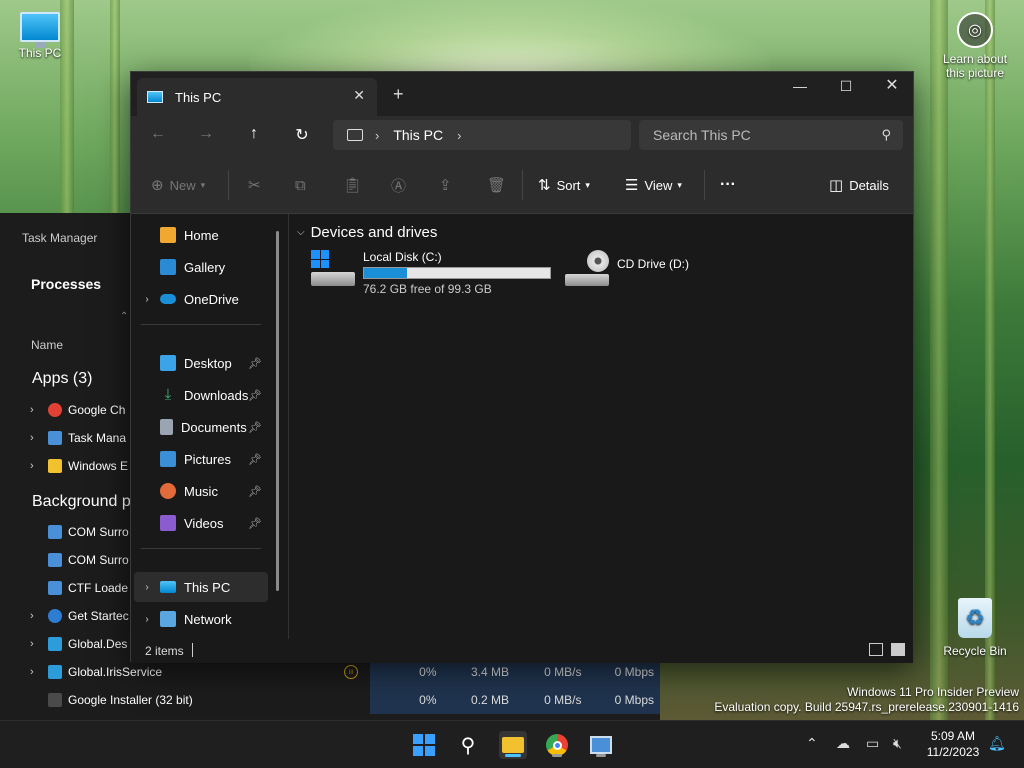 The image size is (1024, 768). I want to click on sidebar-item-this-pc: › This PC, so click(201, 587).